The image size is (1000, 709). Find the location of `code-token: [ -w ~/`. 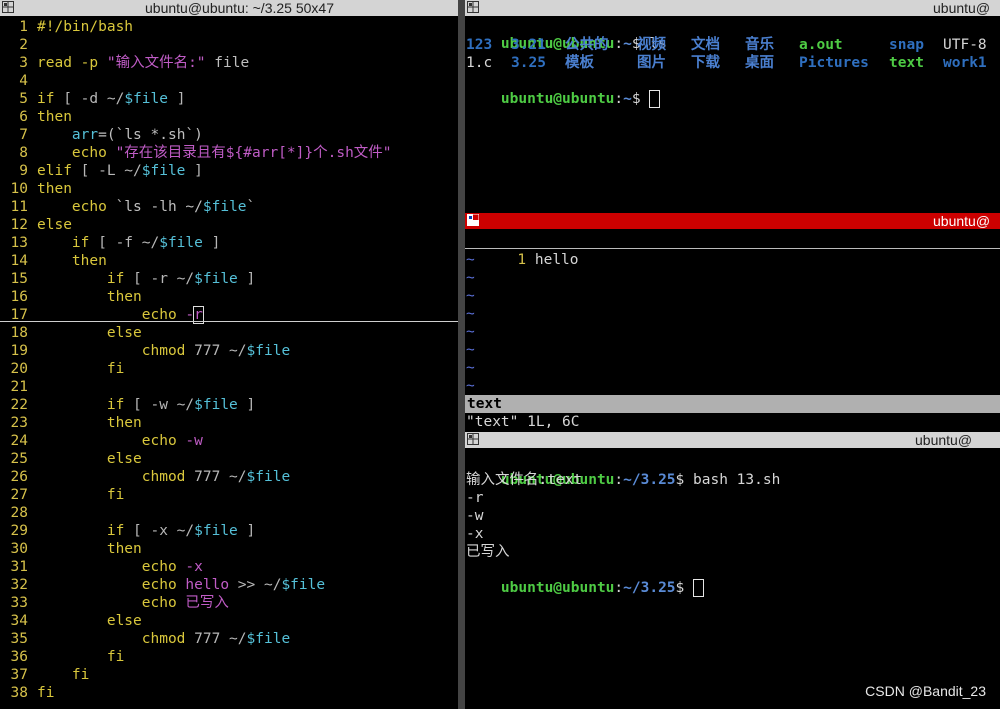

code-token: [ -w ~/ is located at coordinates (164, 405).